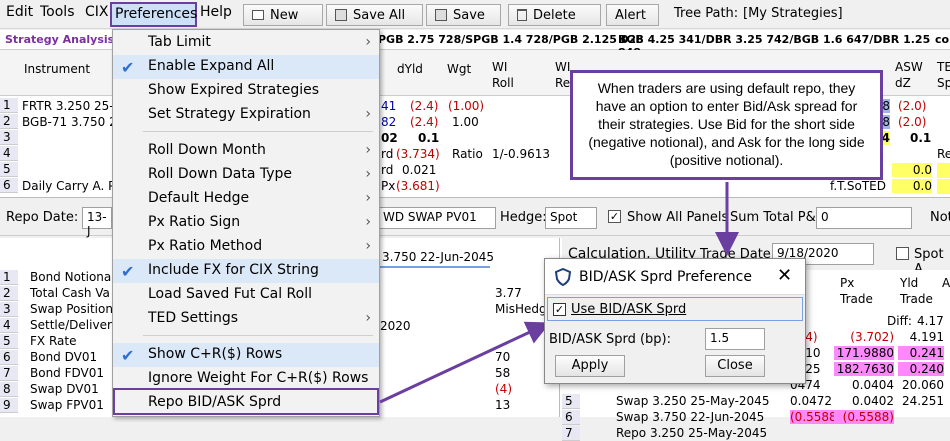 The image size is (950, 441). Describe the element at coordinates (930, 321) in the screenshot. I see `diff-value: 4.17` at that location.